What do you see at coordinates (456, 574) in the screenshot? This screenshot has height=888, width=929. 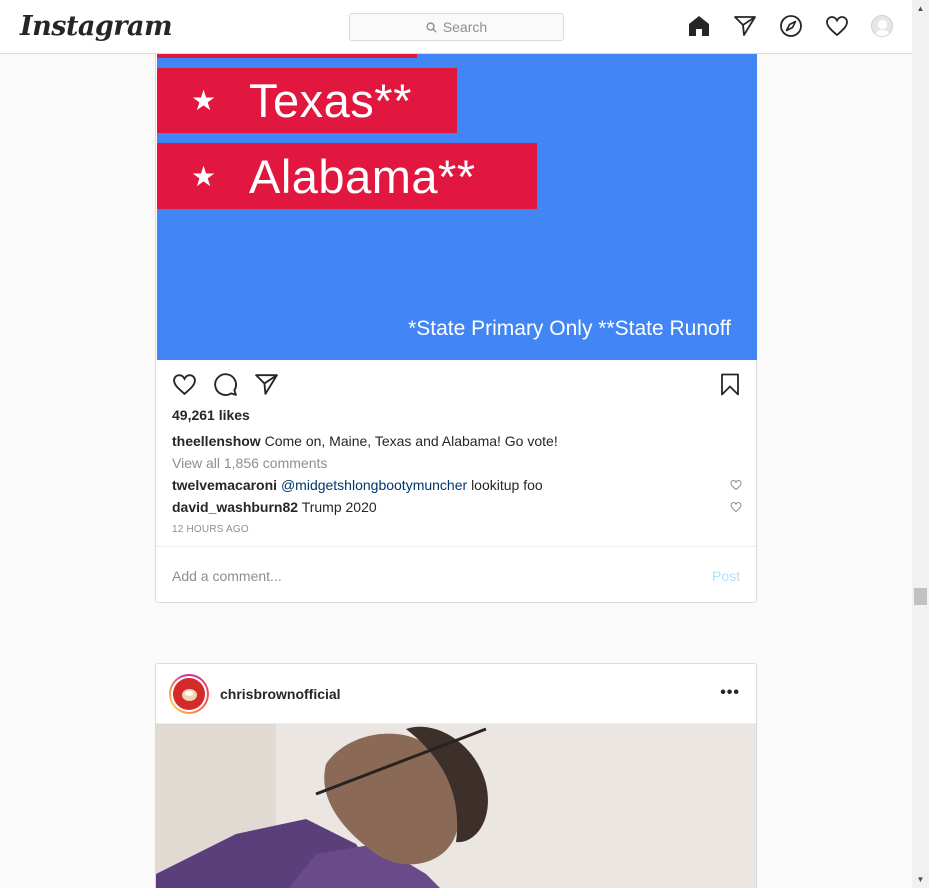 I see `add-comment-bar: Add a comment... Post` at bounding box center [456, 574].